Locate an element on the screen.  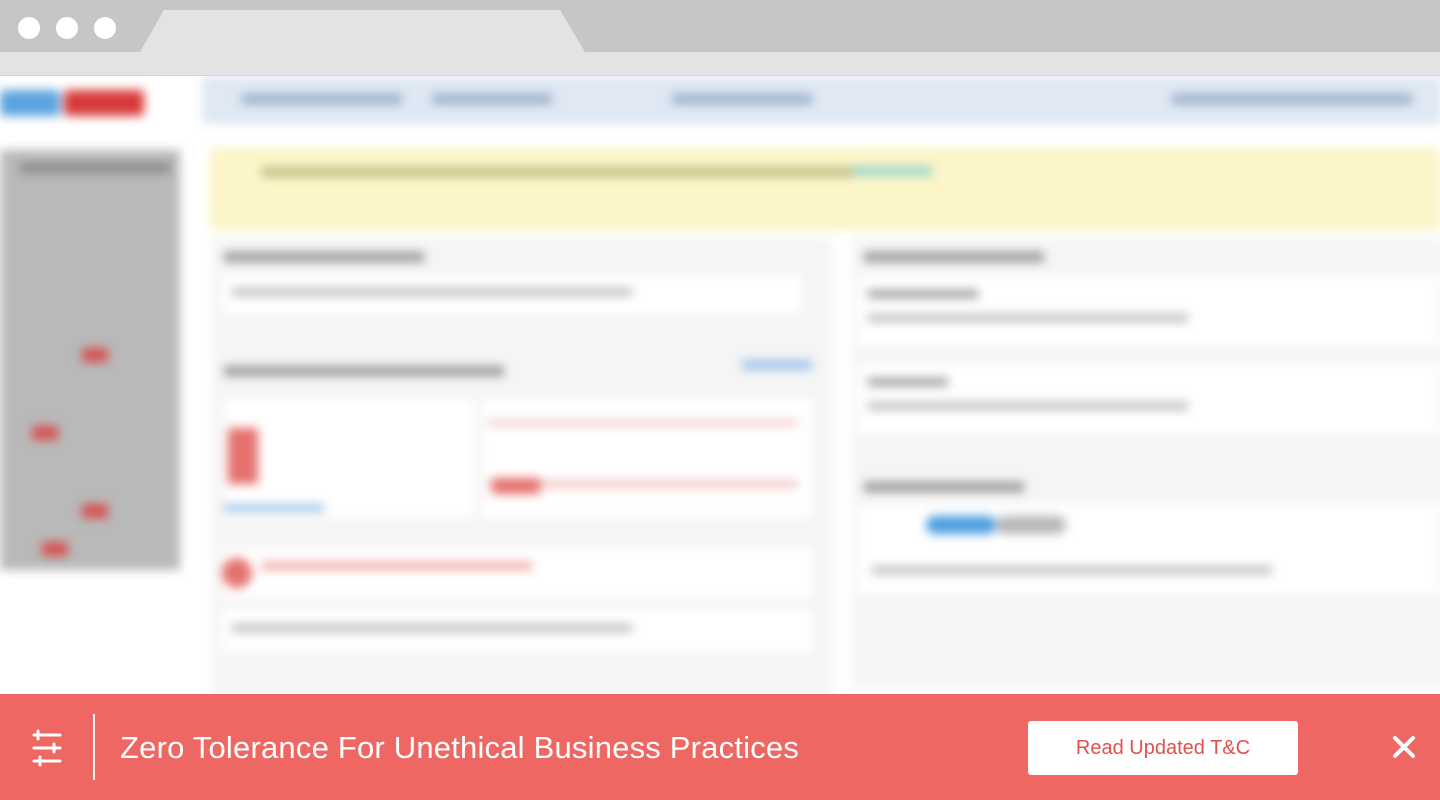
browser-tab is located at coordinates (362, 31).